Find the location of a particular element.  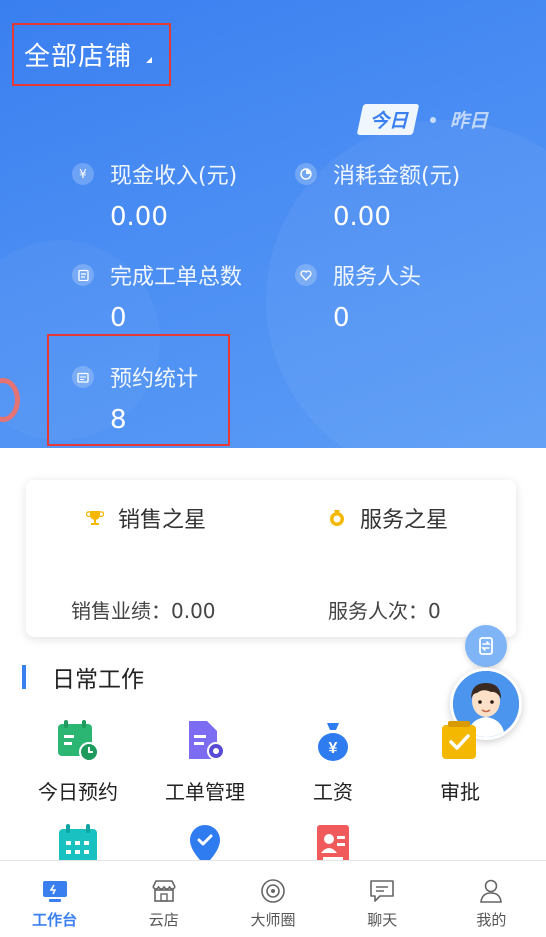

appointments-highlight is located at coordinates (138, 390).